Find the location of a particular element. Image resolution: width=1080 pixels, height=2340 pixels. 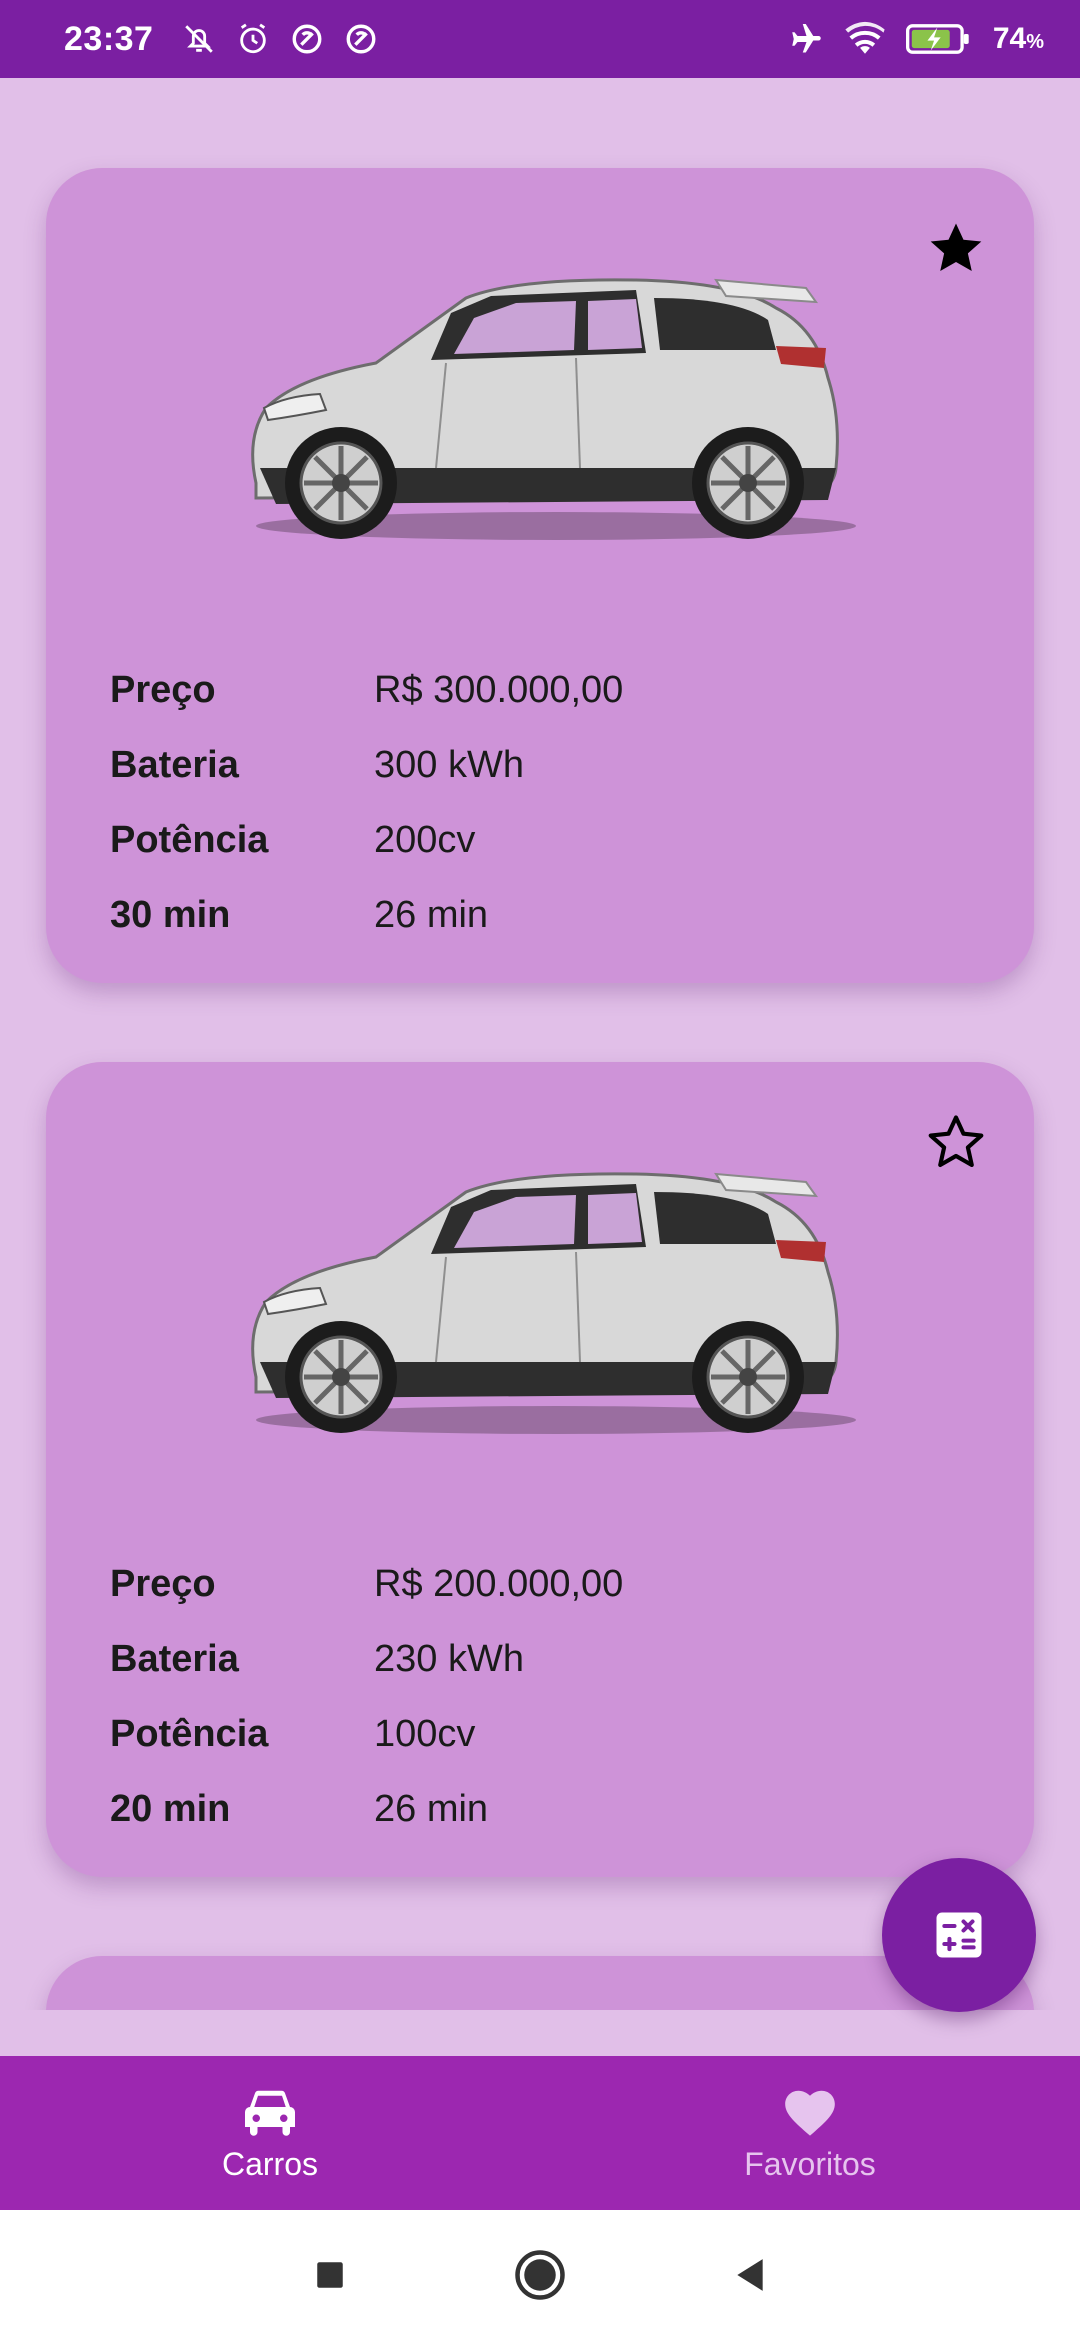

square-icon is located at coordinates (330, 2275).